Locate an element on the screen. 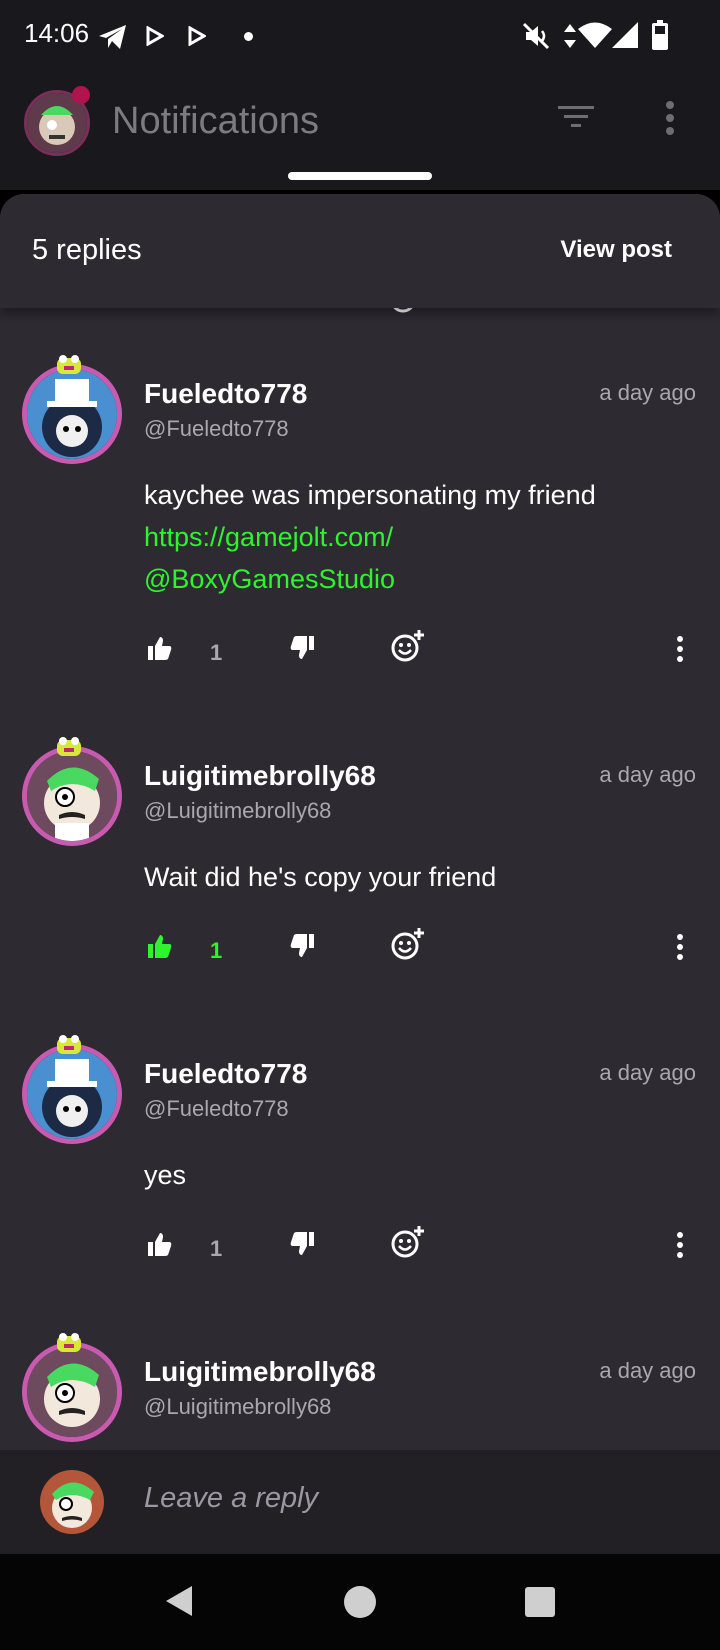 Image resolution: width=720 pixels, height=1650 pixels. play-store-icon is located at coordinates (155, 36).